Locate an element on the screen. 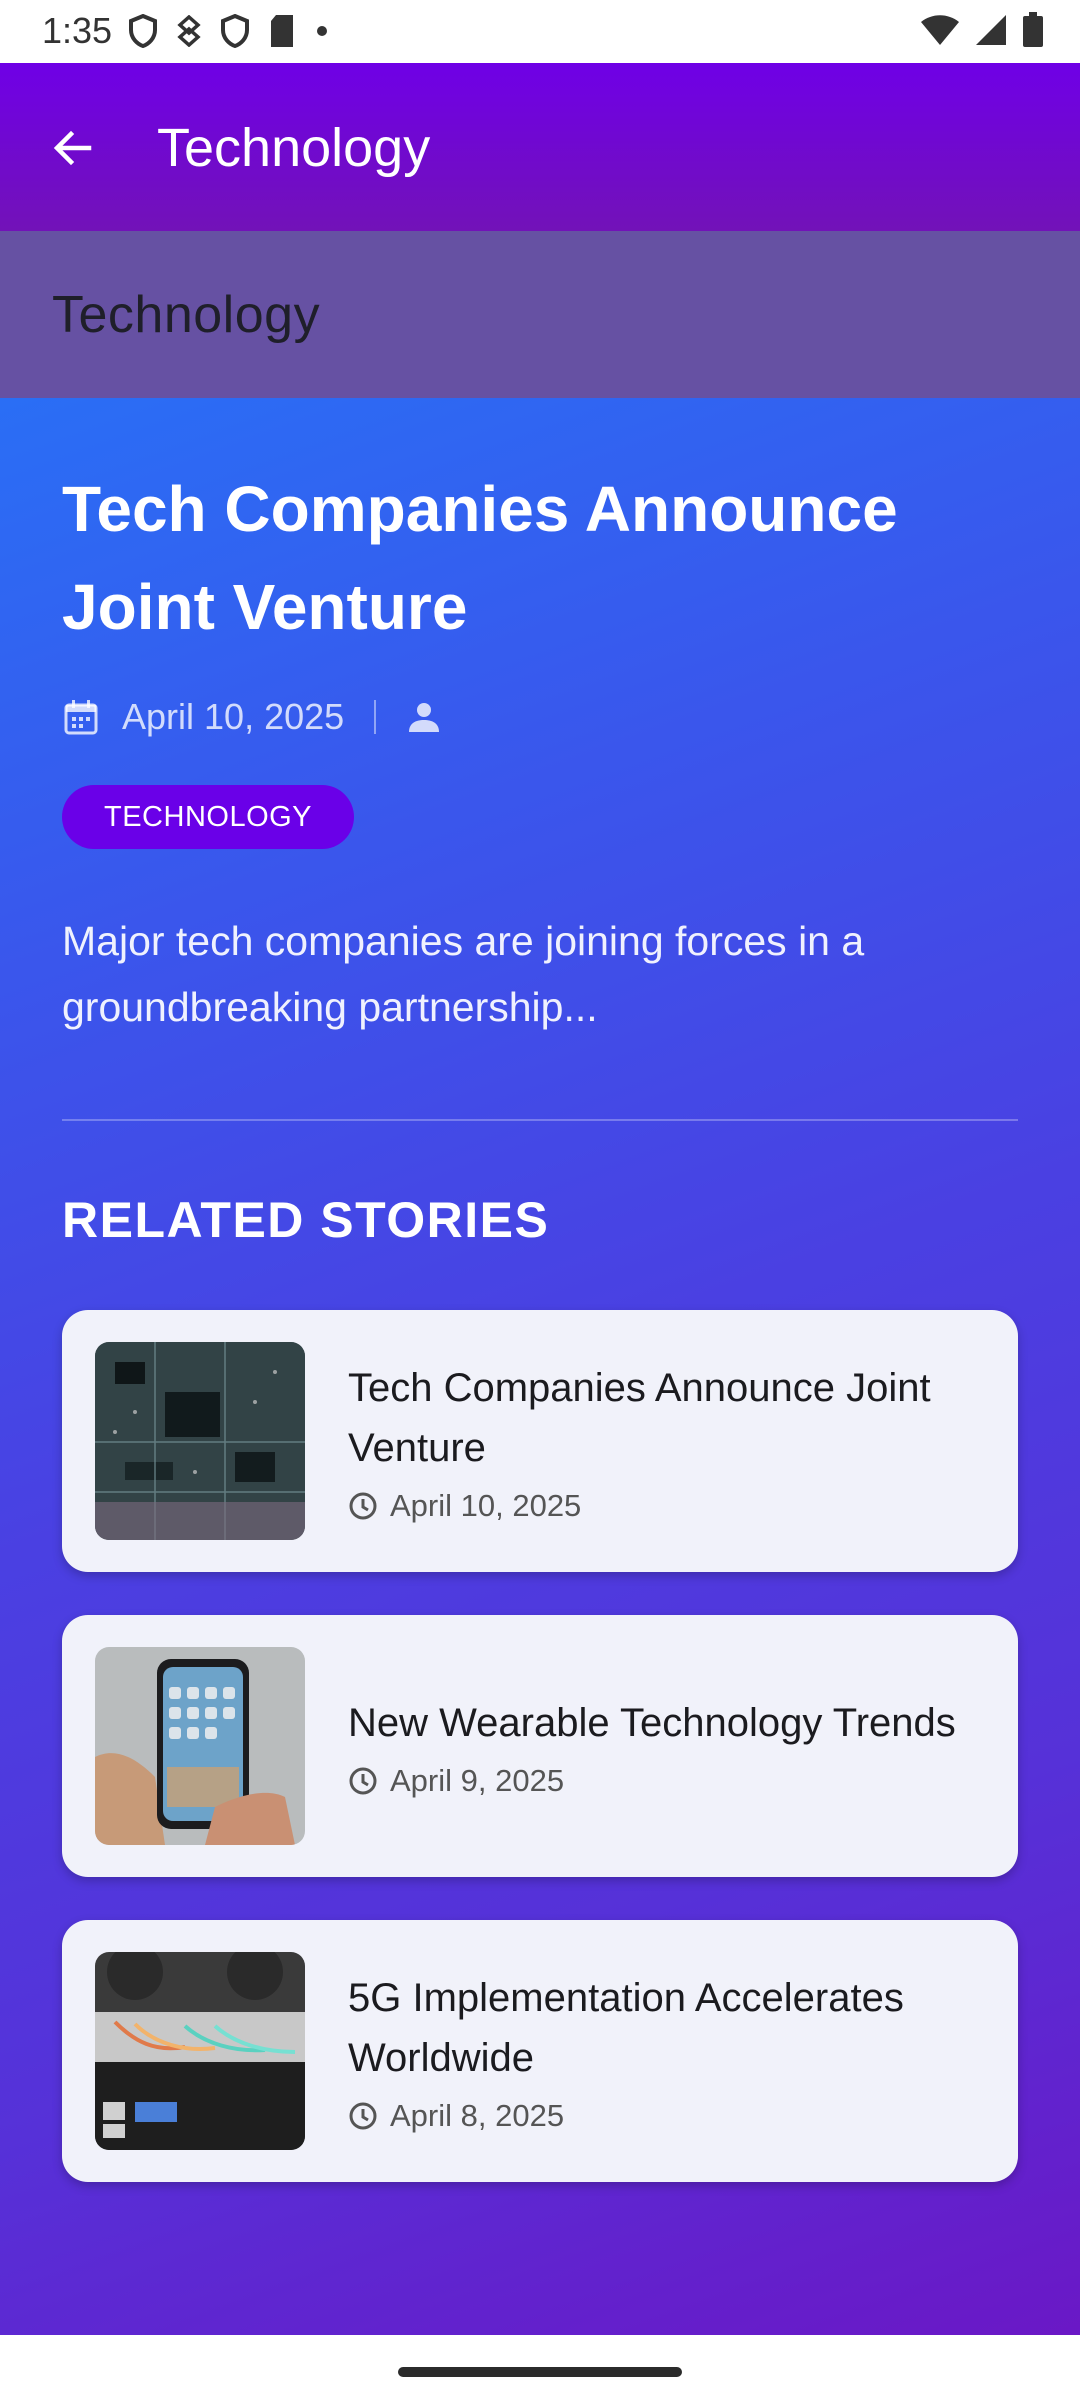  related-story-date-row: April 10, 2025 is located at coordinates (668, 1506).